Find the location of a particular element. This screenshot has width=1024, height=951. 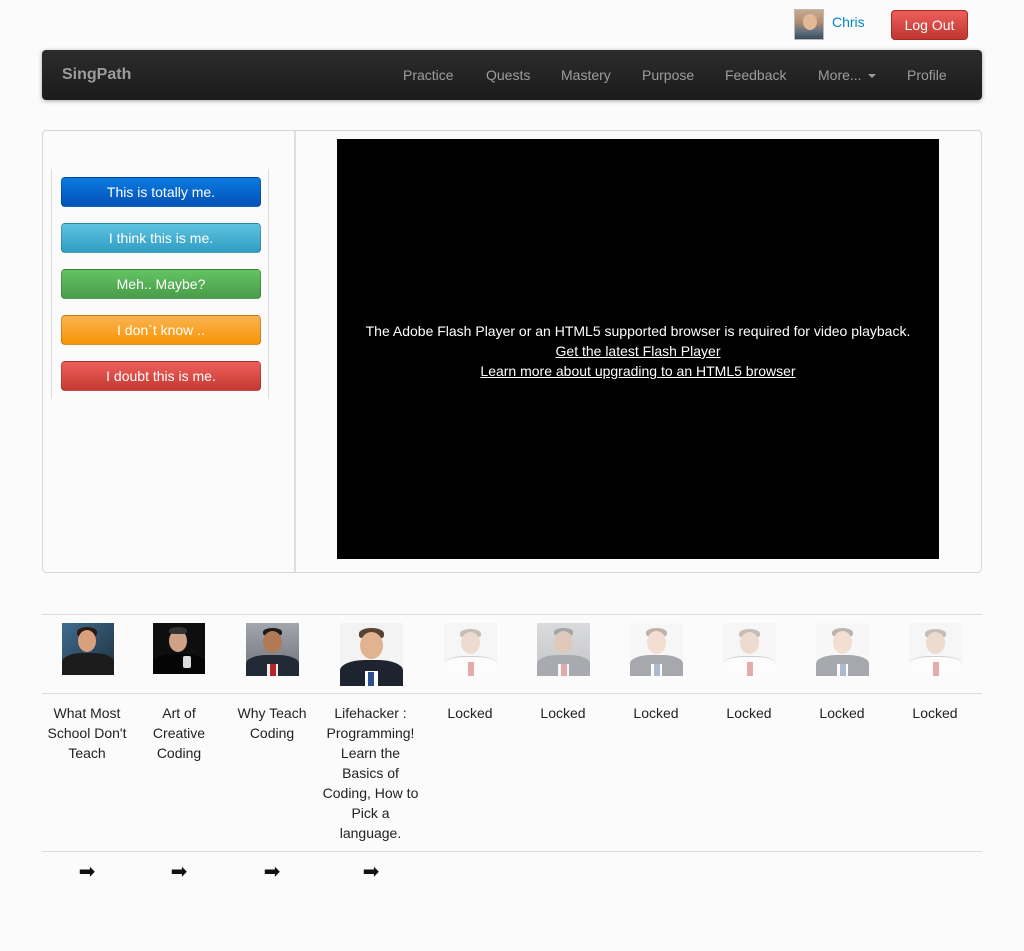

logout-button: Log Out is located at coordinates (929, 25).